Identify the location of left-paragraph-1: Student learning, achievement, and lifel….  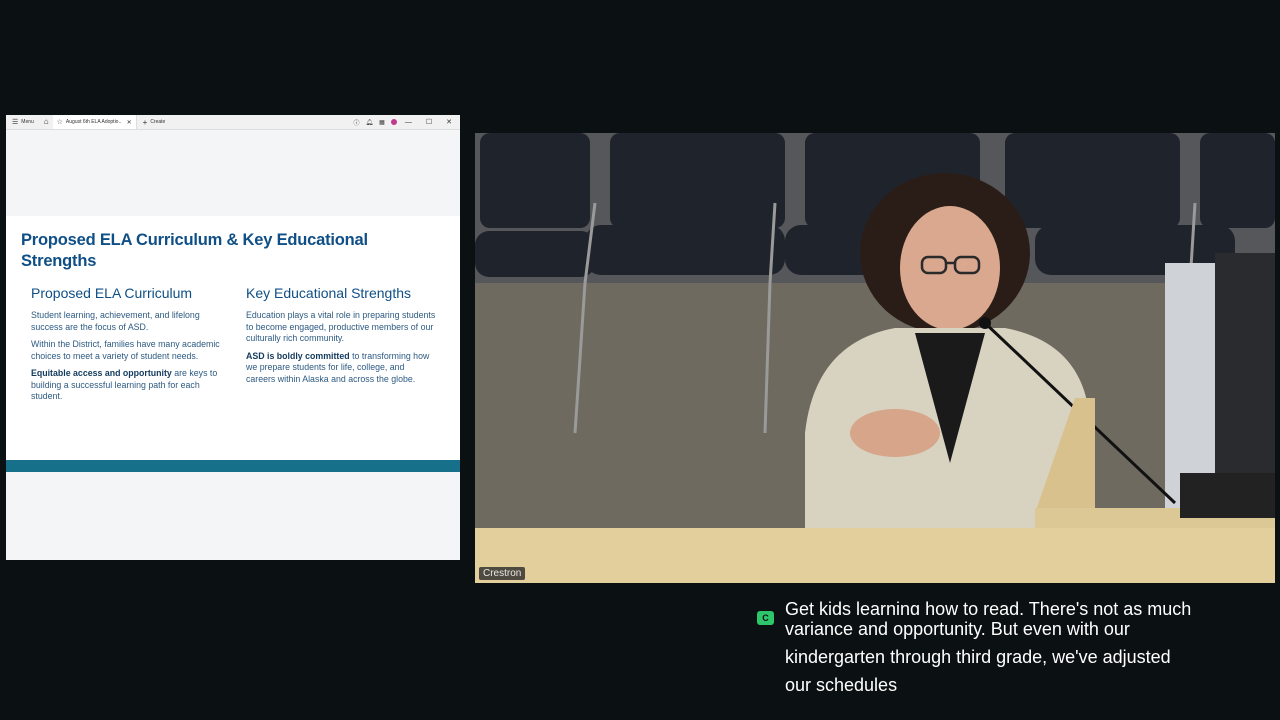
(115, 321).